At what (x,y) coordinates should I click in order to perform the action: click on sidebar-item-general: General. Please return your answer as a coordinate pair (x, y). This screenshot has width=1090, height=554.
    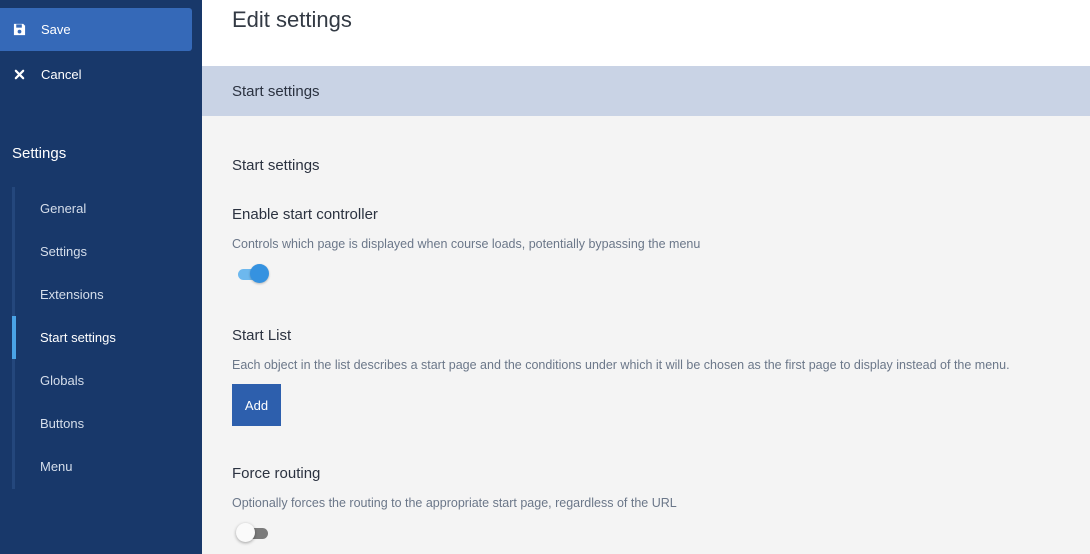
    Looking at the image, I should click on (108, 208).